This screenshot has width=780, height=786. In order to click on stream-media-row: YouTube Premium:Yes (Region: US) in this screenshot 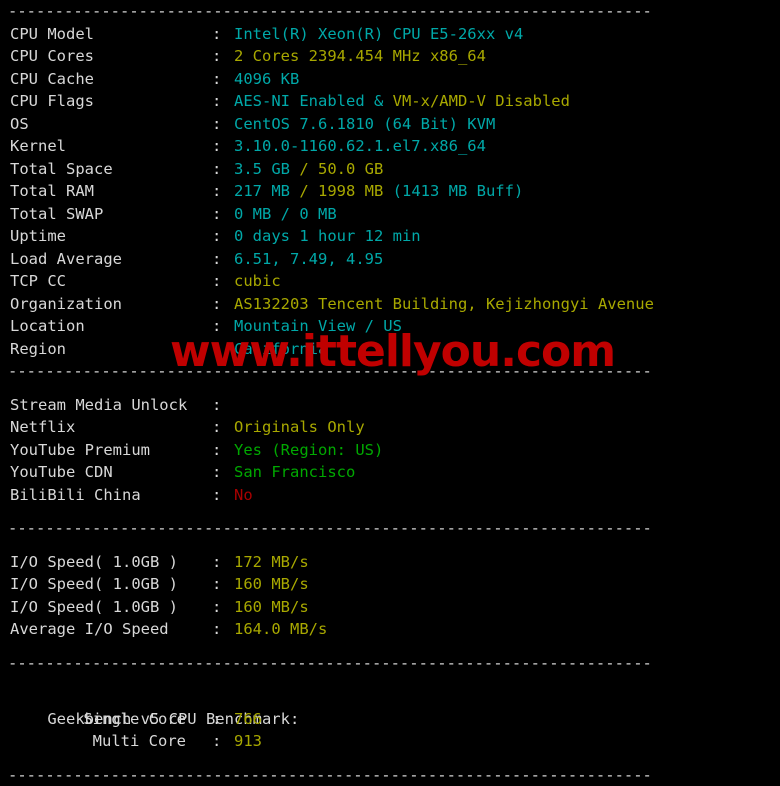, I will do `click(390, 450)`.